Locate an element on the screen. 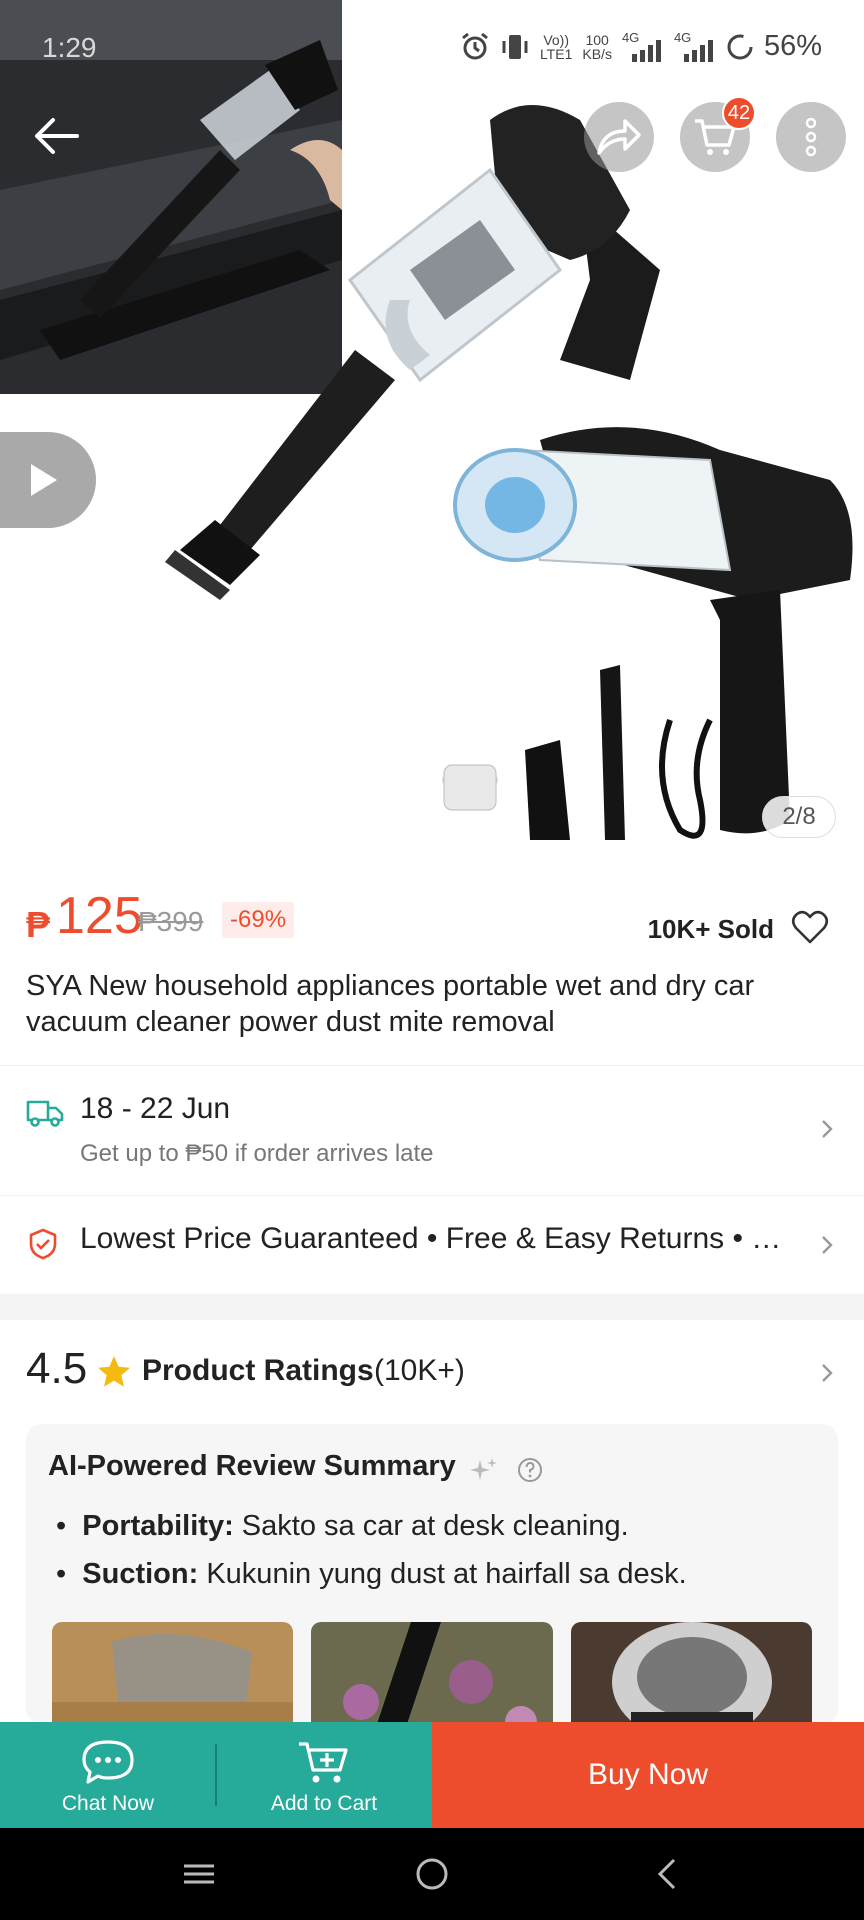  home-icon is located at coordinates (432, 1874).